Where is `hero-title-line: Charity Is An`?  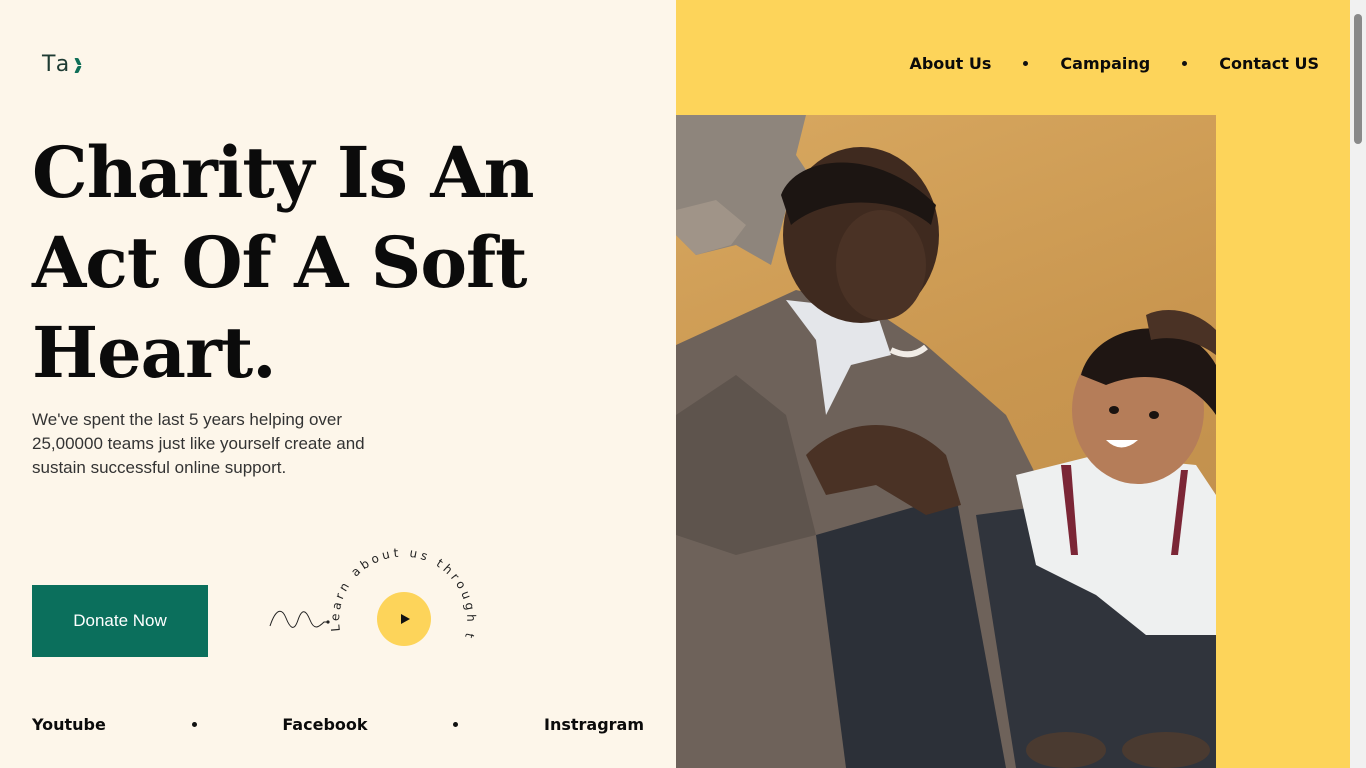 hero-title-line: Charity Is An is located at coordinates (283, 172).